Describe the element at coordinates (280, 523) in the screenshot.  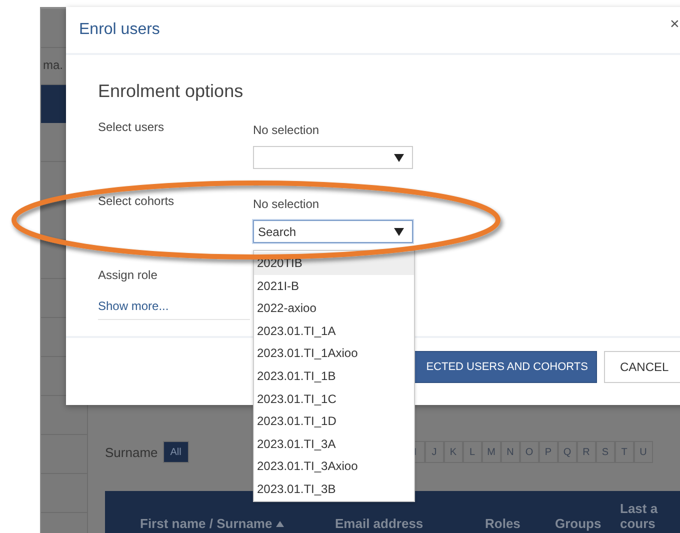
I see `sort-icon` at that location.